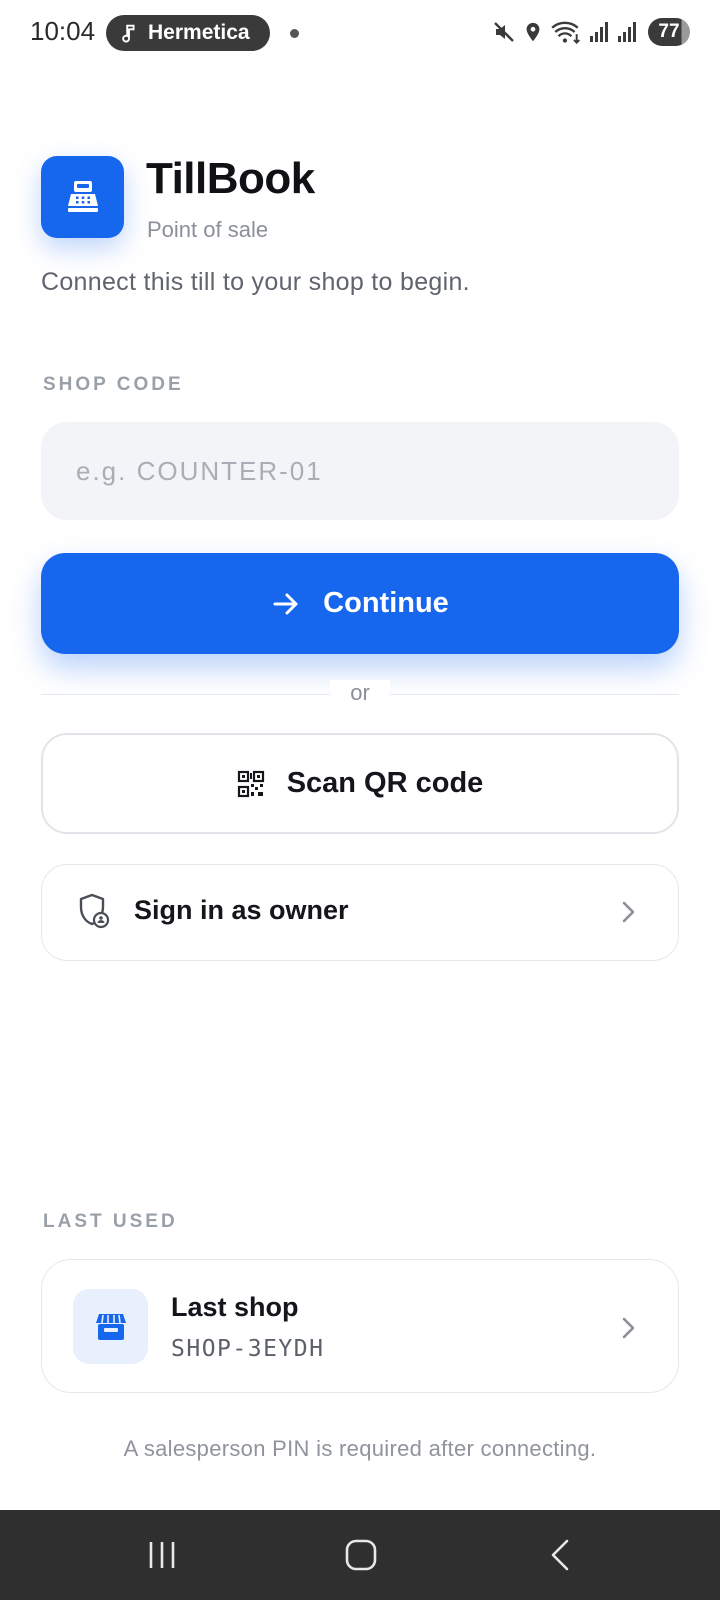  I want to click on scan-qr-label: Scan QR code, so click(385, 783).